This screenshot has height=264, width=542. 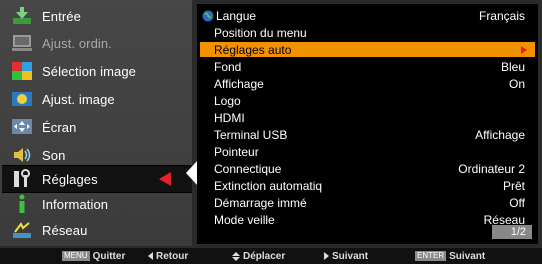 I want to click on settings-row-logo: Logo, so click(x=367, y=100).